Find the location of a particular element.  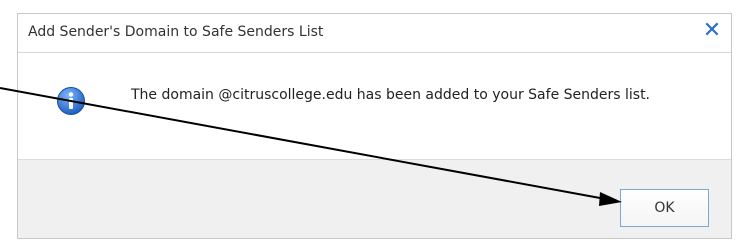

ok-button-label: OK is located at coordinates (664, 208).